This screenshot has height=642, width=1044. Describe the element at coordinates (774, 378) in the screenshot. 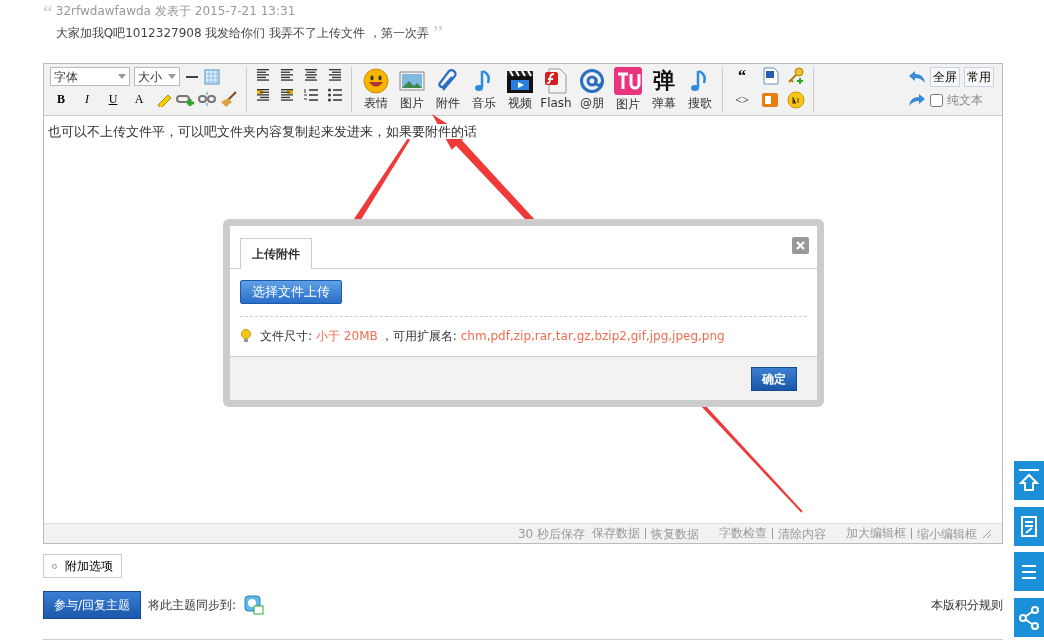

I see `confirm-button: 确定` at that location.